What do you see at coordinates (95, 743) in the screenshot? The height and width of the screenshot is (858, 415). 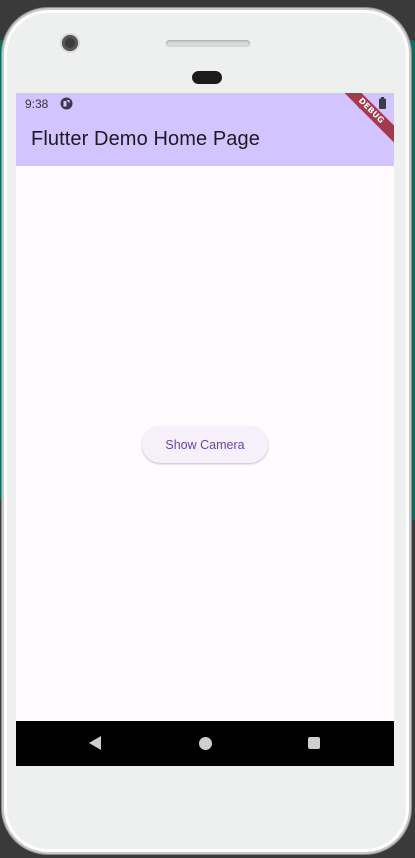 I see `back-triangle-icon` at bounding box center [95, 743].